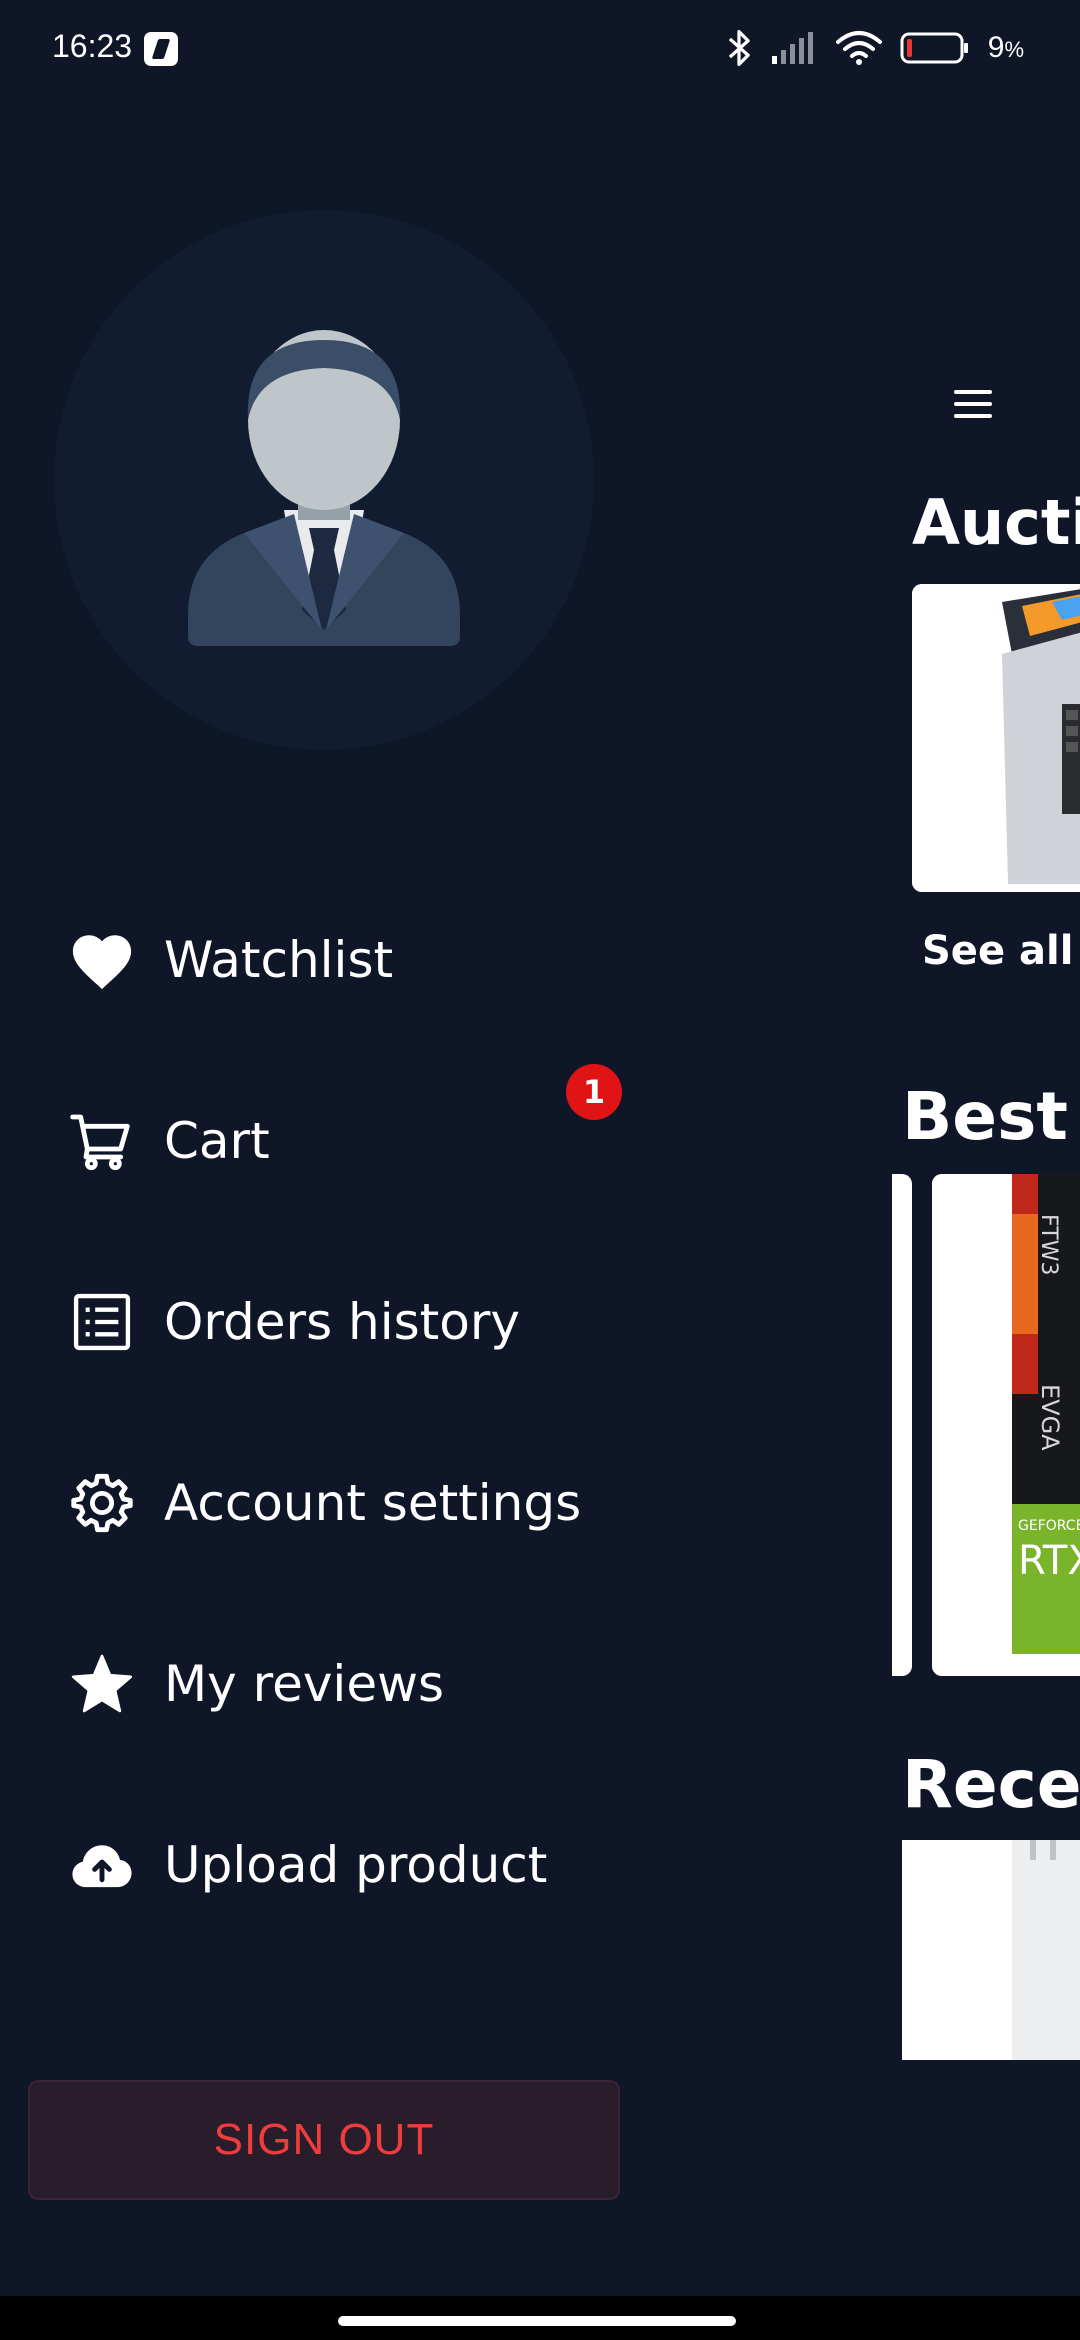 The width and height of the screenshot is (1080, 2340). I want to click on laptop-image, so click(996, 738).